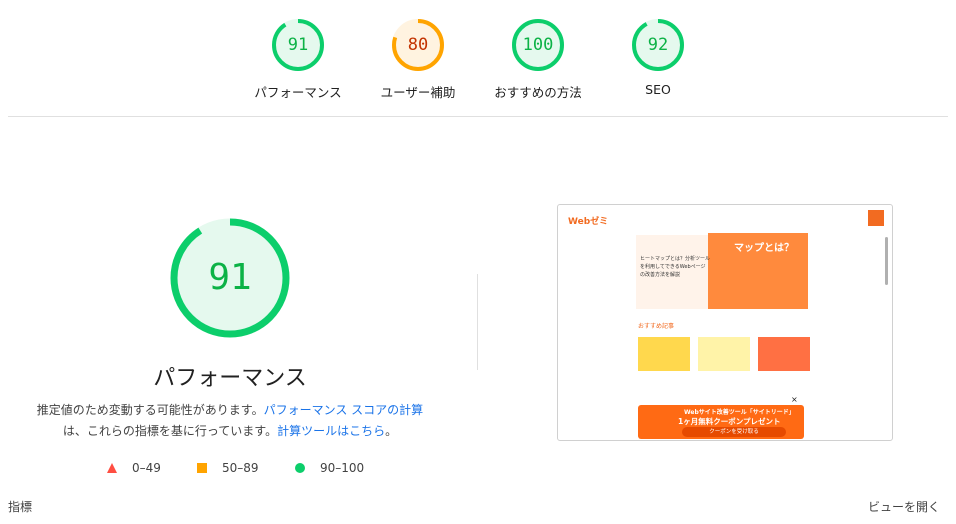 Image resolution: width=956 pixels, height=524 pixels. What do you see at coordinates (729, 421) in the screenshot?
I see `banner-line: 1ヶ月無料クーポンプレゼント` at bounding box center [729, 421].